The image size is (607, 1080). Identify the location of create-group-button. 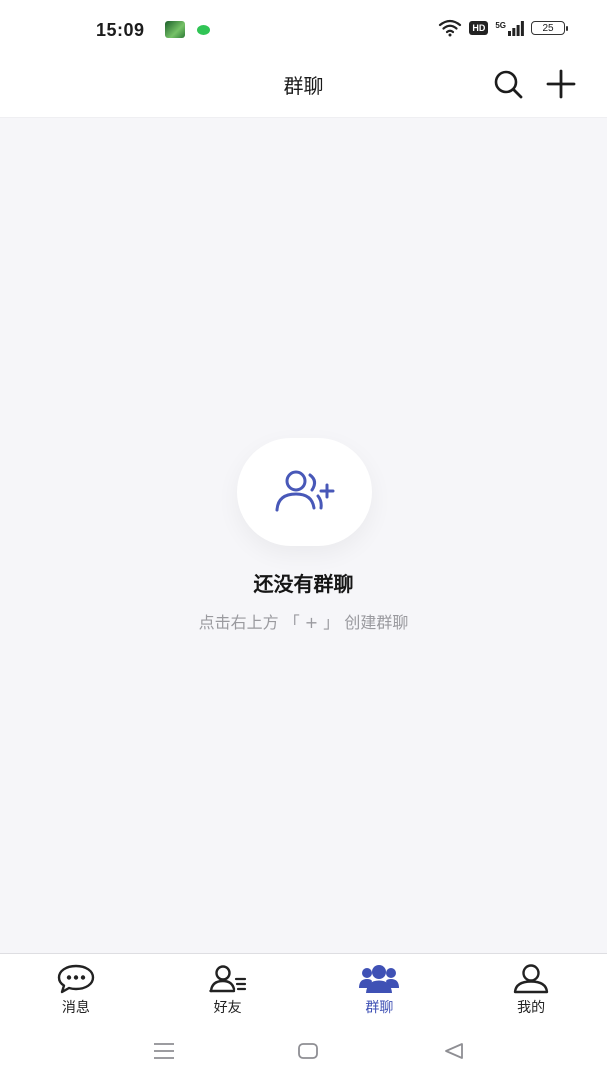
(561, 84).